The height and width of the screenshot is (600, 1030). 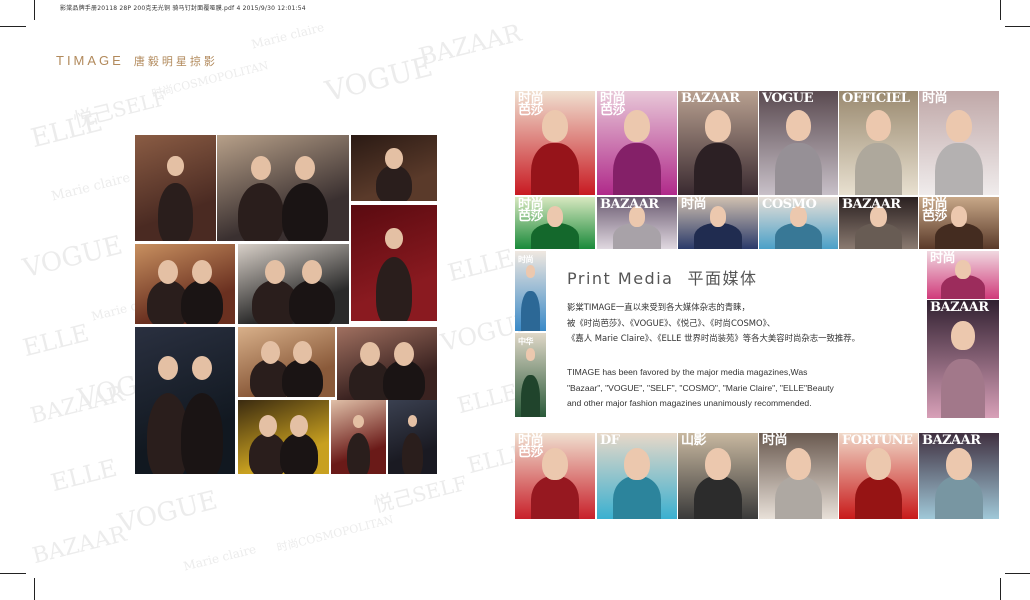 What do you see at coordinates (620, 278) in the screenshot?
I see `print-media-title-en: Print Media` at bounding box center [620, 278].